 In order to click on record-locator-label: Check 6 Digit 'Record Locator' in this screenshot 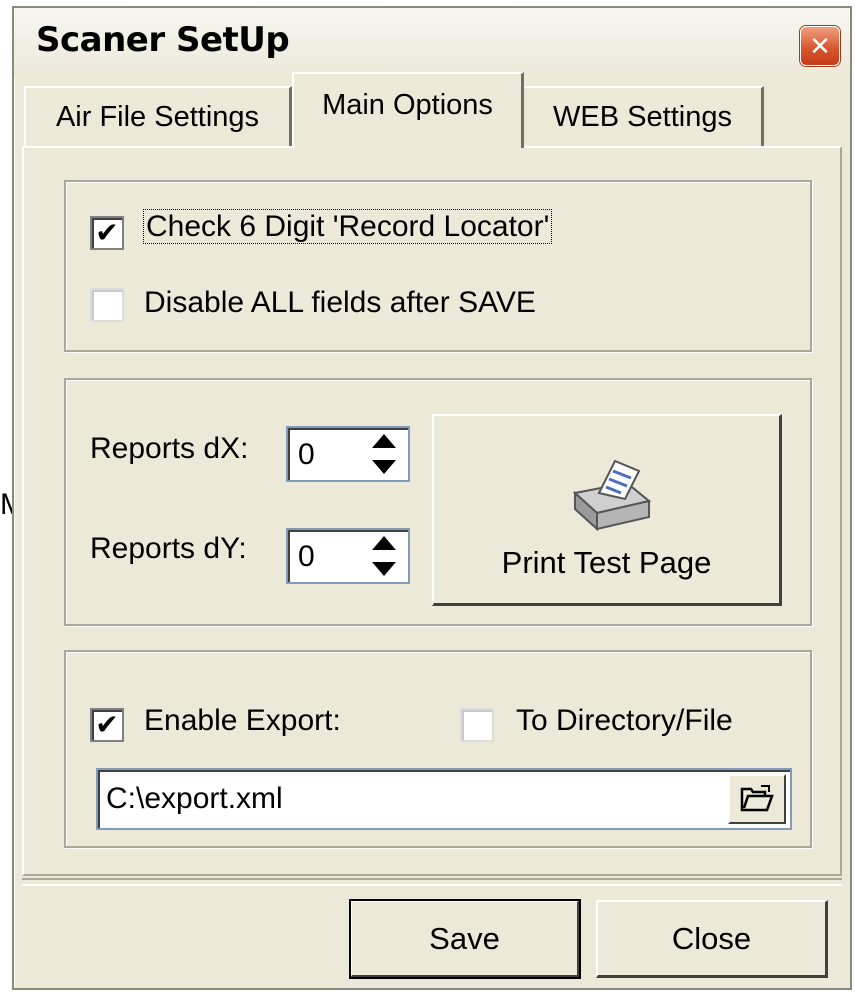, I will do `click(347, 226)`.